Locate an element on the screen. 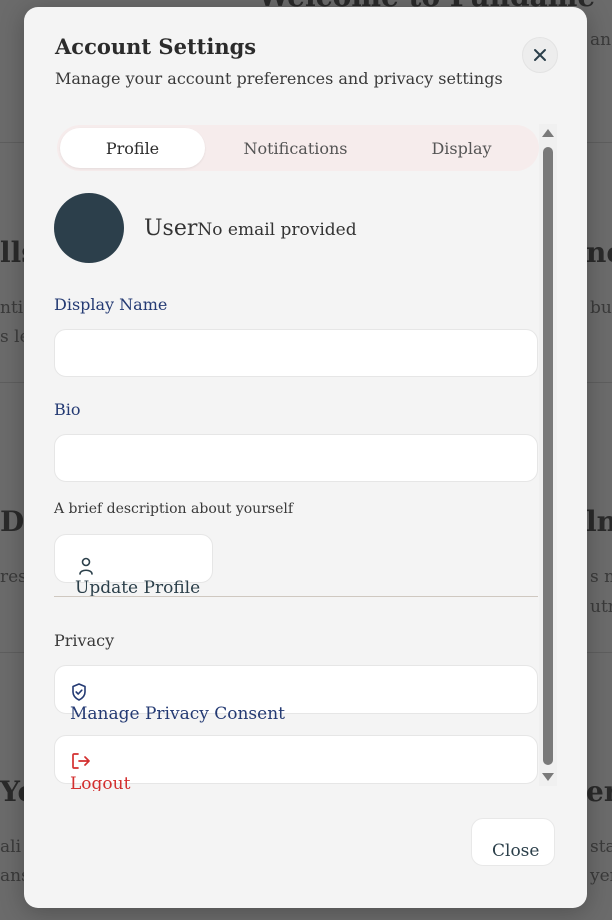 The image size is (612, 920). background-text: nti is located at coordinates (12, 308).